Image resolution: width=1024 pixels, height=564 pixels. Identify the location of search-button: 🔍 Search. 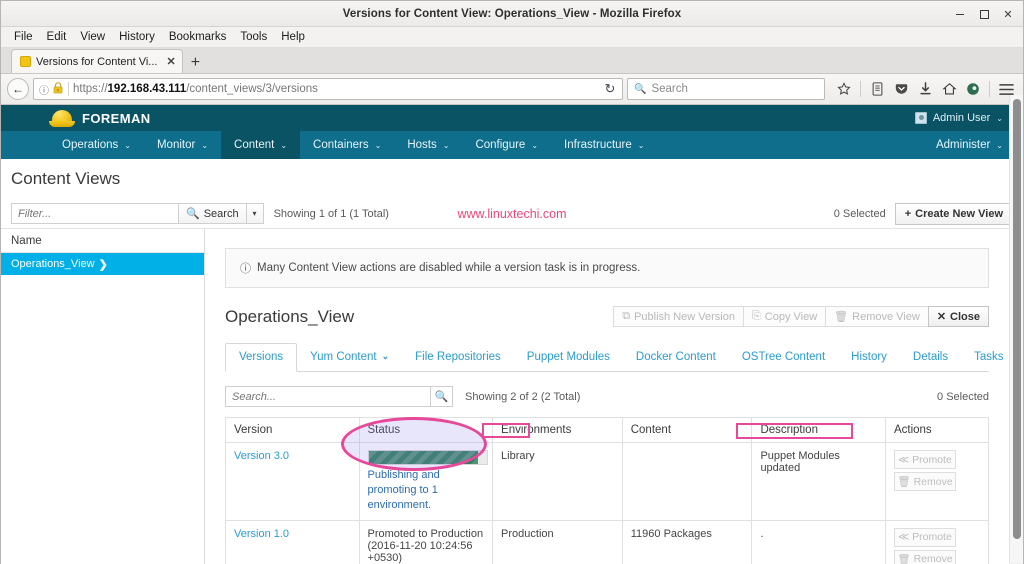
(212, 213).